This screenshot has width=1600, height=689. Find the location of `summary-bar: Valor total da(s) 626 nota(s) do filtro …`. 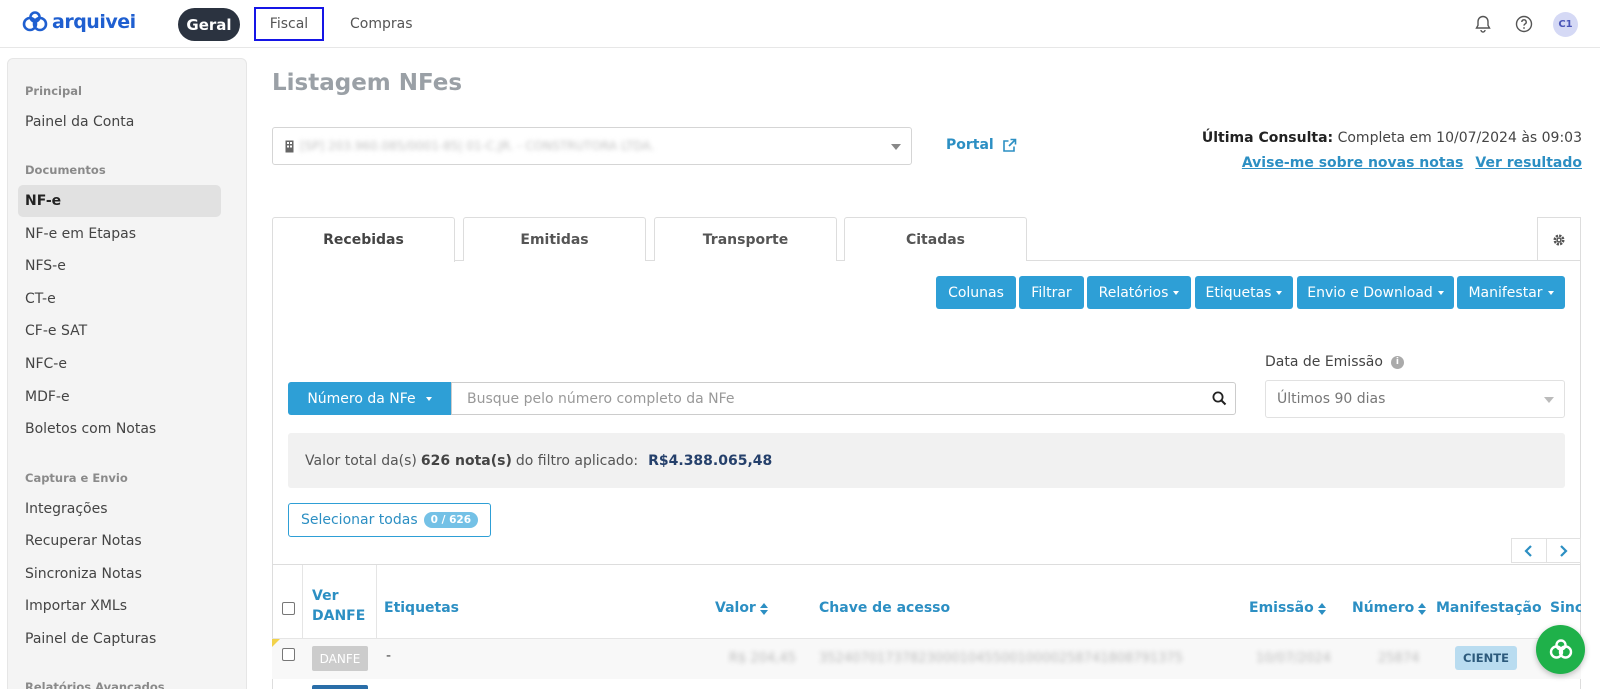

summary-bar: Valor total da(s) 626 nota(s) do filtro … is located at coordinates (926, 460).